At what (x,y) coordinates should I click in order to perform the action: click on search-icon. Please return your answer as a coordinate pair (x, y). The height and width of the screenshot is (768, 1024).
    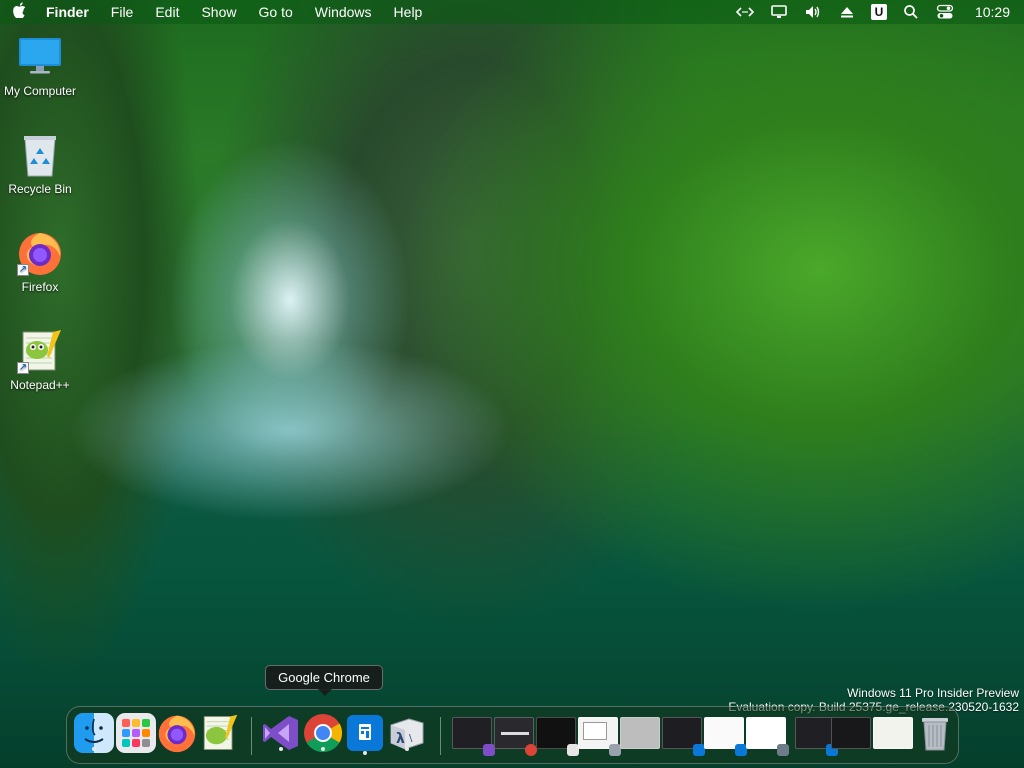
    Looking at the image, I should click on (911, 12).